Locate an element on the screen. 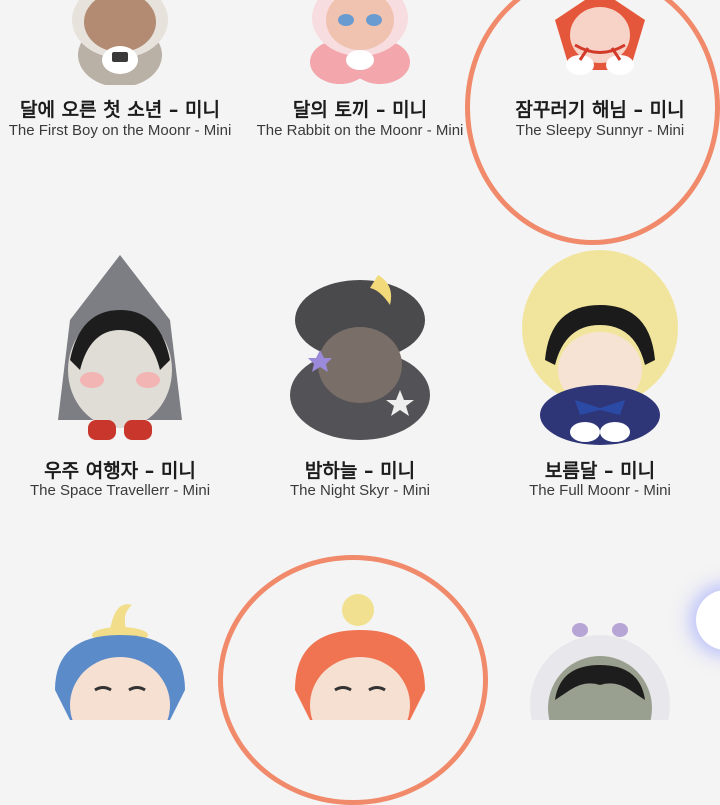  sun-hat-figure-icon is located at coordinates (360, 657).